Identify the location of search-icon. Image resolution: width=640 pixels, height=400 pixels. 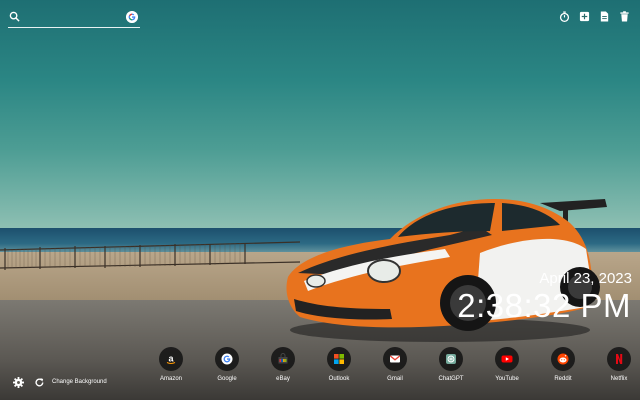
(14, 16).